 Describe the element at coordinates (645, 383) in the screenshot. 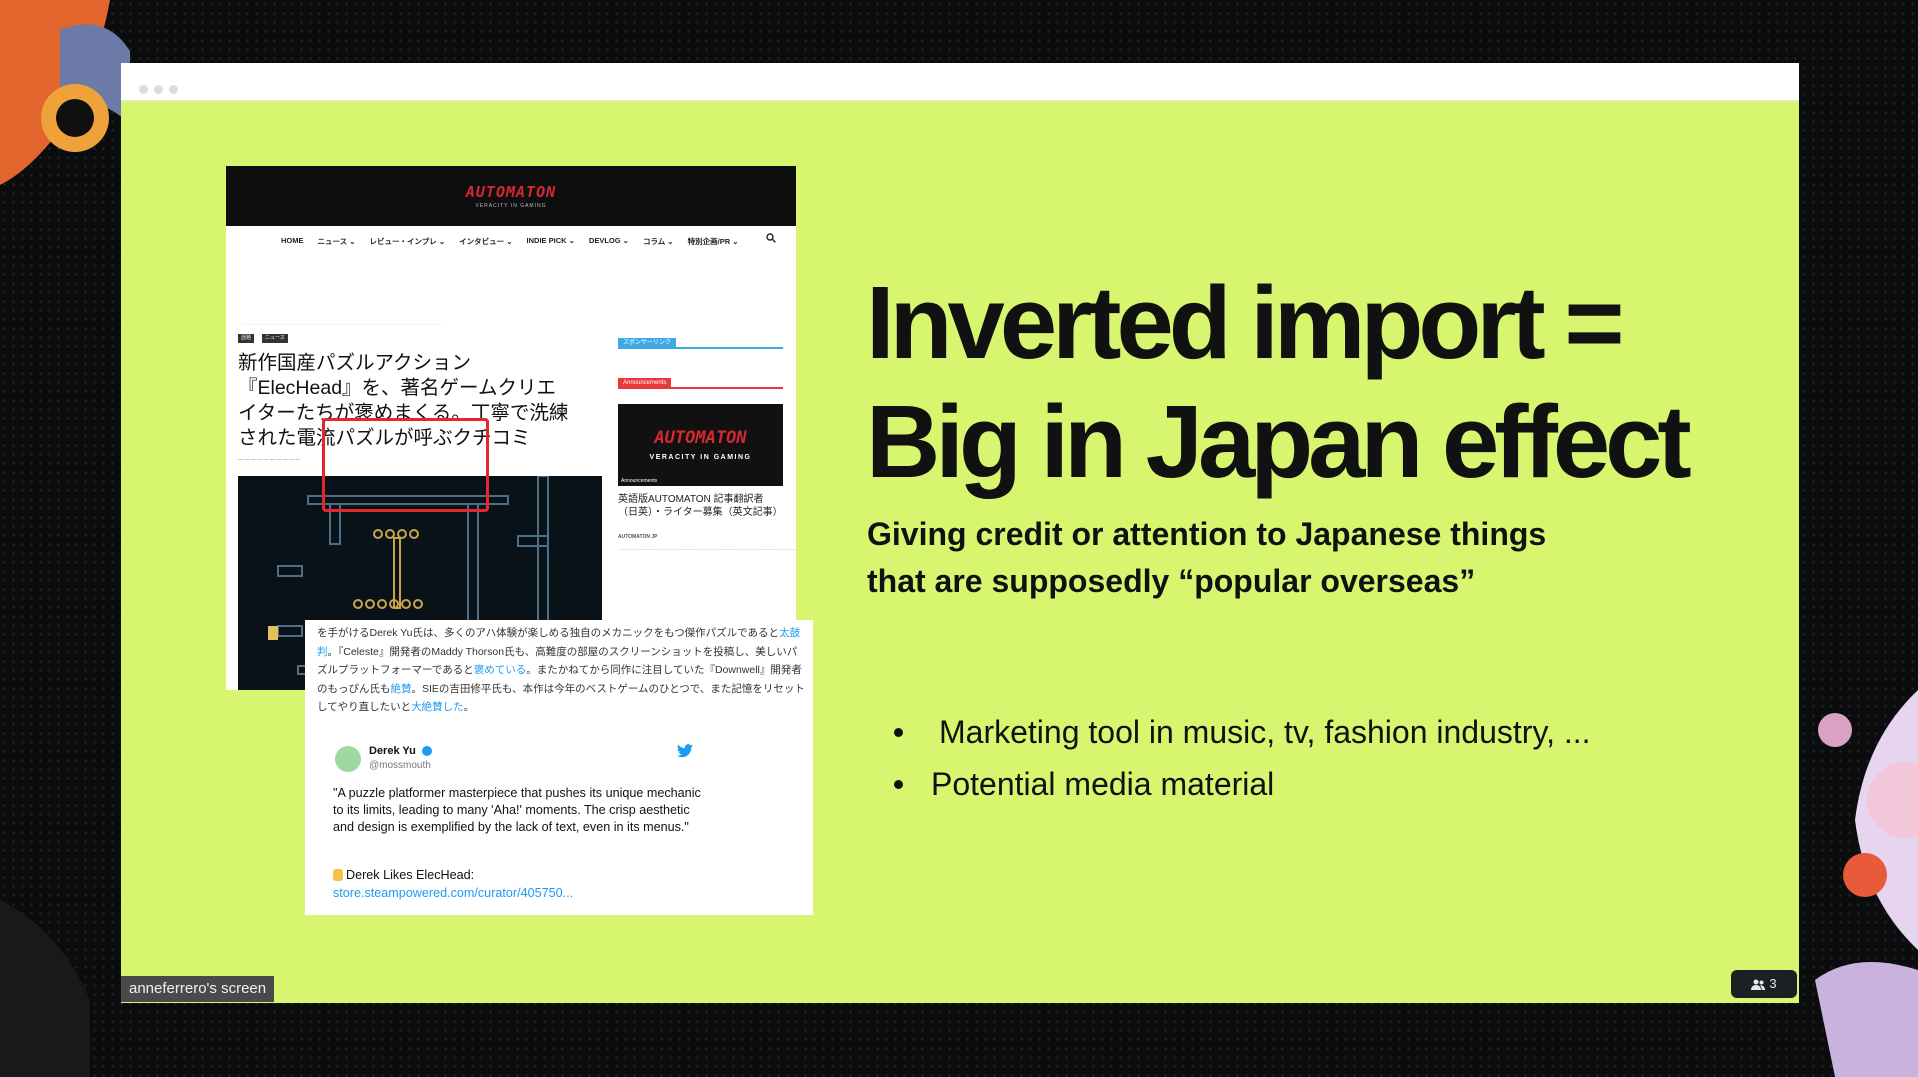

I see `announcements-label: Announcements` at that location.